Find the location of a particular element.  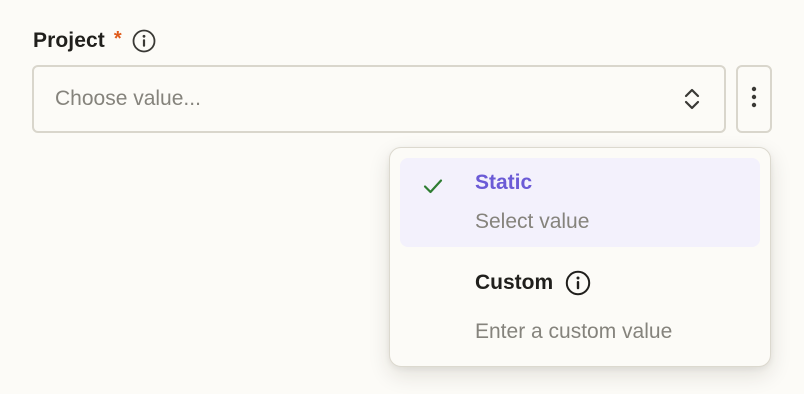

more-vertical-icon is located at coordinates (754, 99).